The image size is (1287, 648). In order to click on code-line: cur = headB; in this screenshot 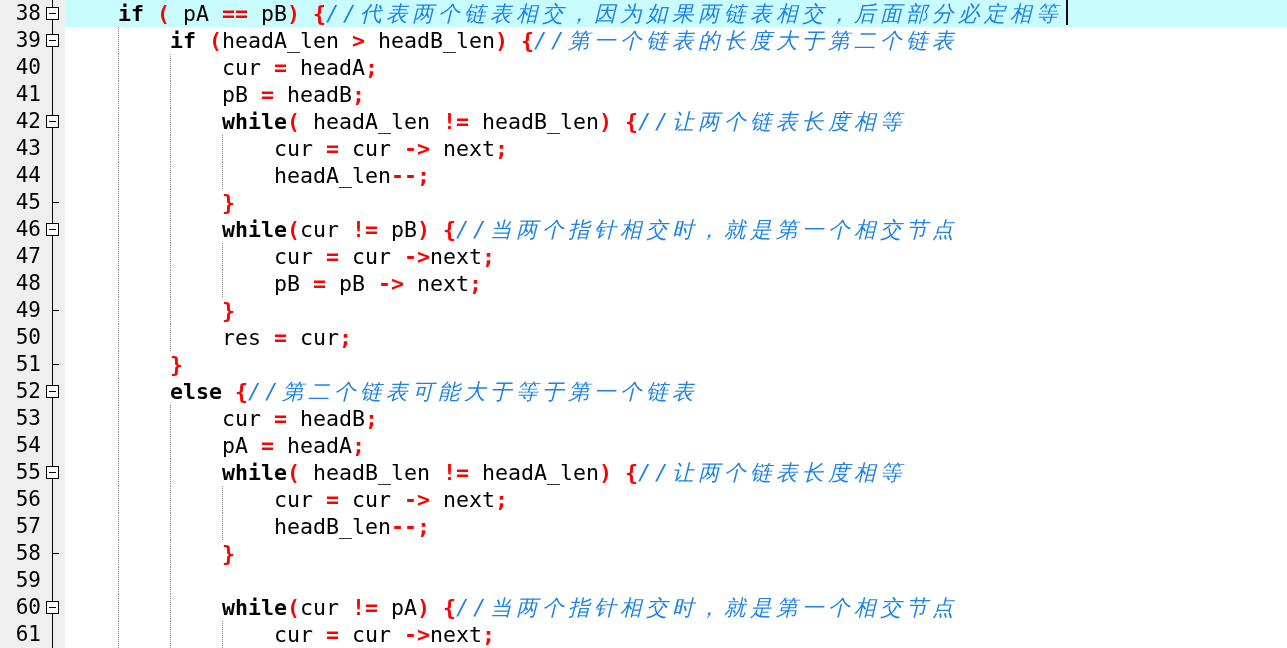, I will do `click(300, 418)`.